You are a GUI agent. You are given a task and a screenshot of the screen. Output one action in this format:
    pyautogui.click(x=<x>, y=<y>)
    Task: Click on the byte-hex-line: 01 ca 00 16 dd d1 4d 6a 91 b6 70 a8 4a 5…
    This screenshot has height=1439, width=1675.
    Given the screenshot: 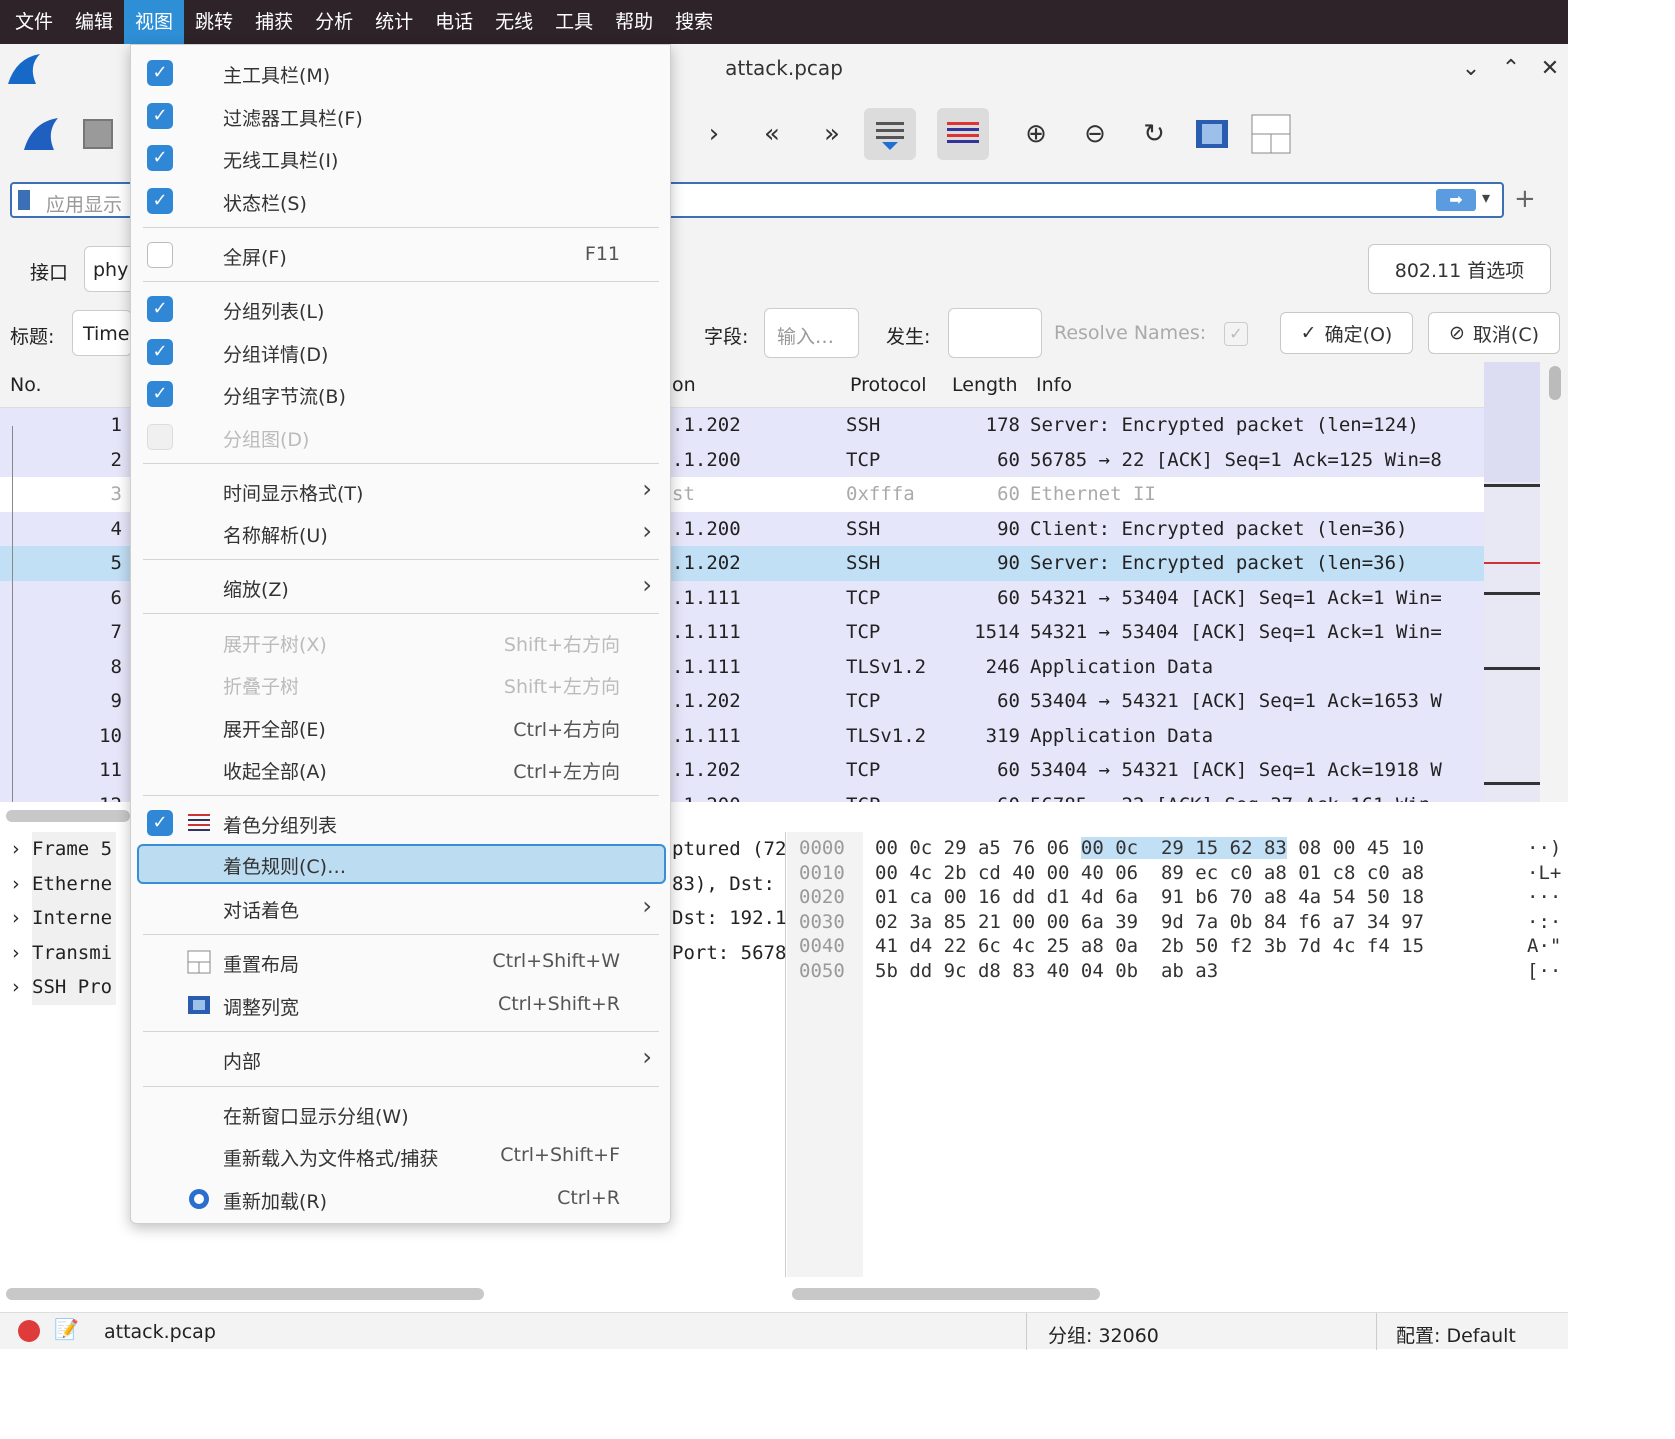 What is the action you would take?
    pyautogui.click(x=1149, y=897)
    